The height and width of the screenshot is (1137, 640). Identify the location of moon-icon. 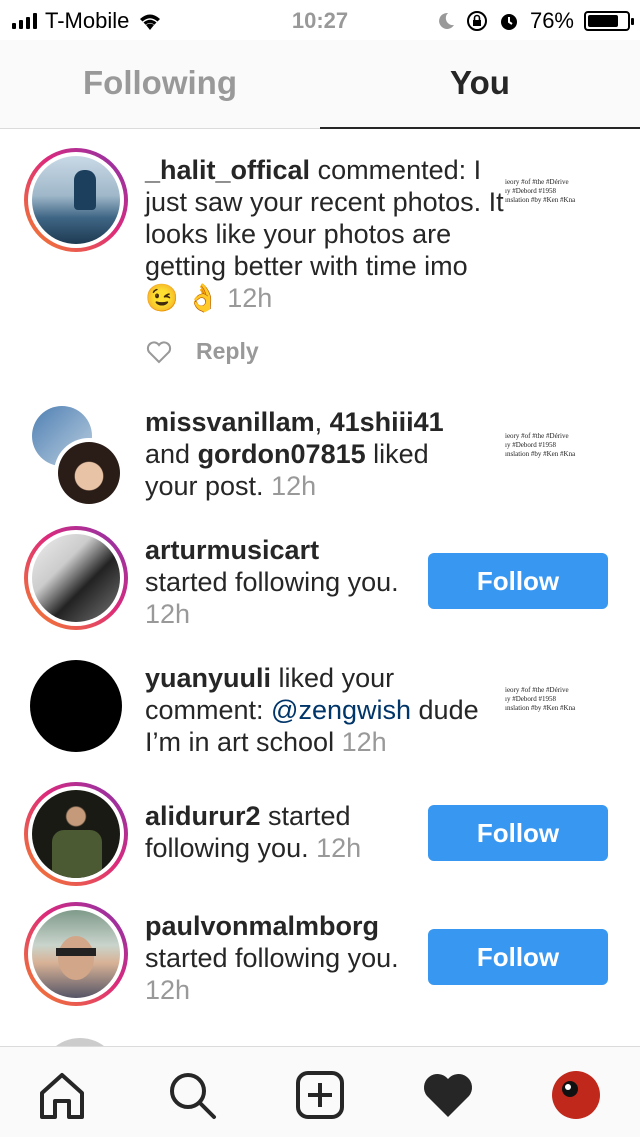
(446, 20).